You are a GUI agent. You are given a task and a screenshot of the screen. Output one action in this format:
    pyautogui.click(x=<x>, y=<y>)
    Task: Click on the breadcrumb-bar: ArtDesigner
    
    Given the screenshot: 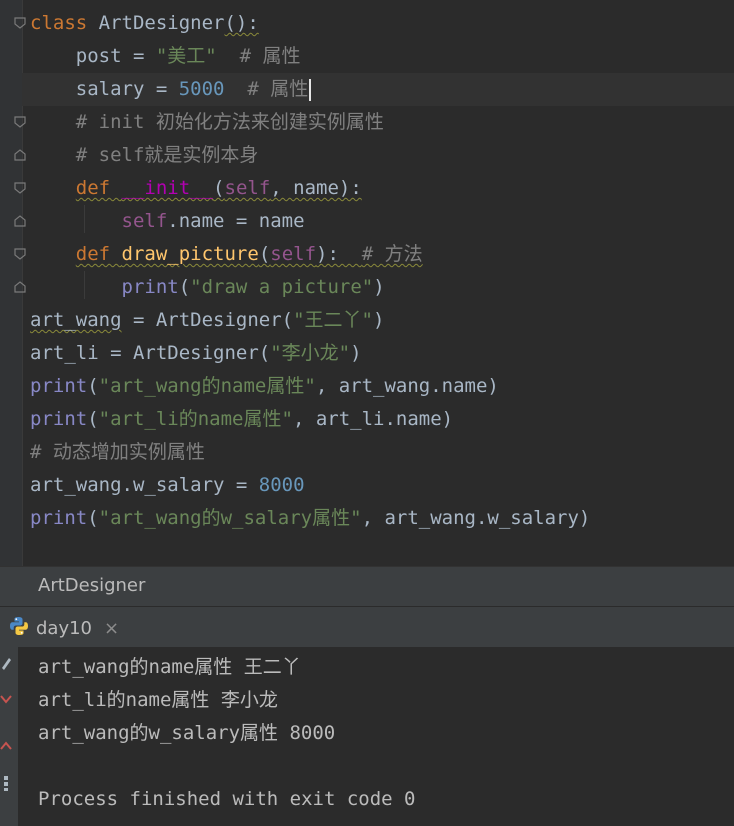 What is the action you would take?
    pyautogui.click(x=367, y=586)
    